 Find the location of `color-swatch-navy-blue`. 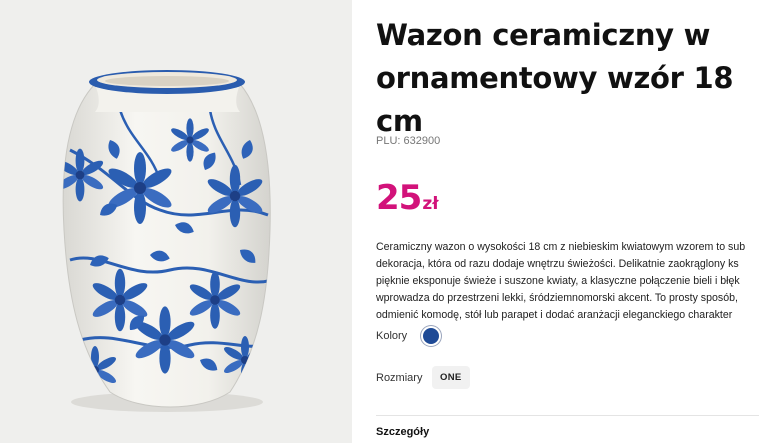

color-swatch-navy-blue is located at coordinates (431, 336).